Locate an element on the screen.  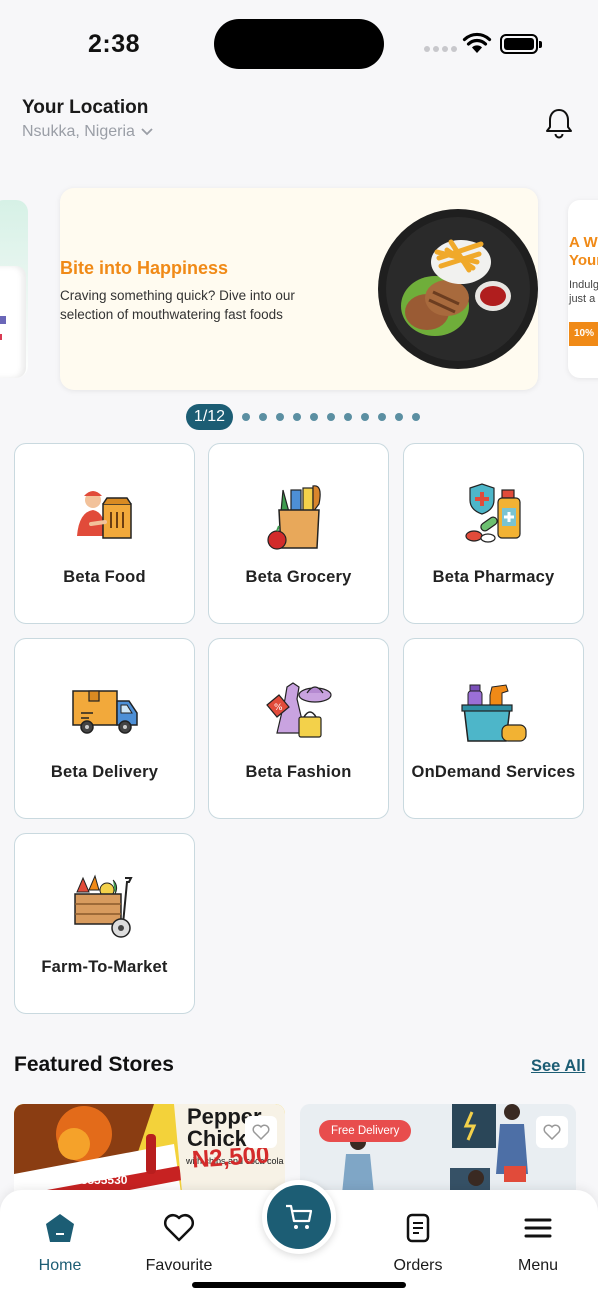
wifi-icon is located at coordinates (477, 42).